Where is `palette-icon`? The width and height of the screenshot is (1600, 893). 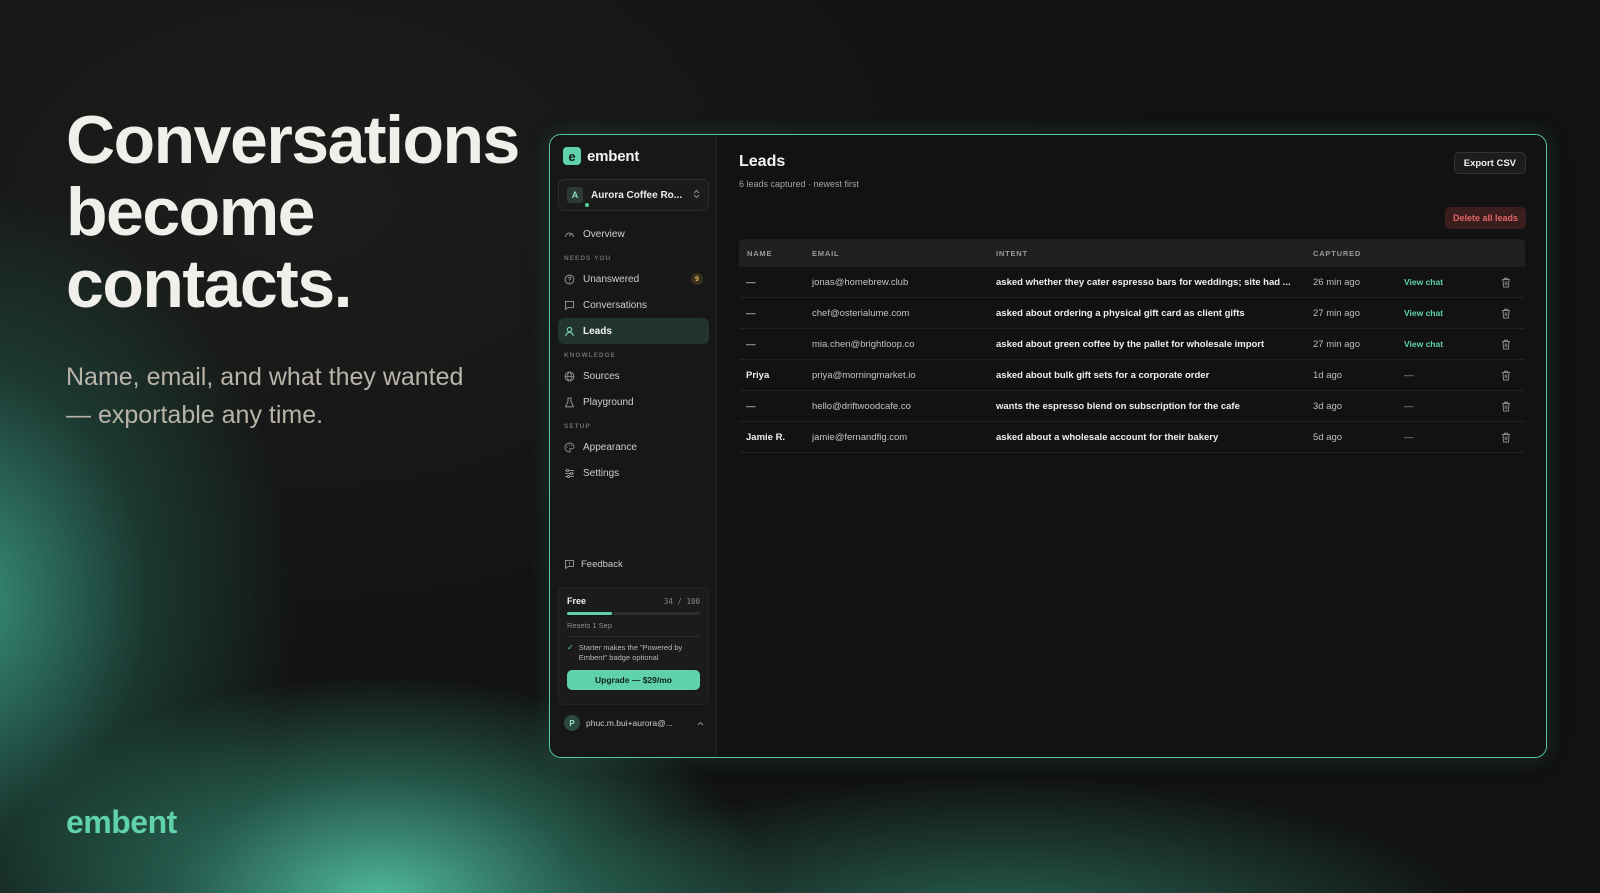 palette-icon is located at coordinates (569, 447).